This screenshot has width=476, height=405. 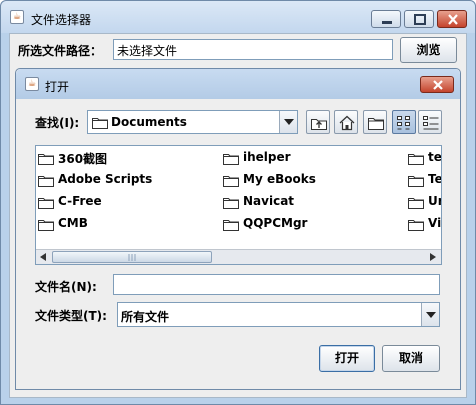 What do you see at coordinates (428, 50) in the screenshot?
I see `browse-button: 浏览` at bounding box center [428, 50].